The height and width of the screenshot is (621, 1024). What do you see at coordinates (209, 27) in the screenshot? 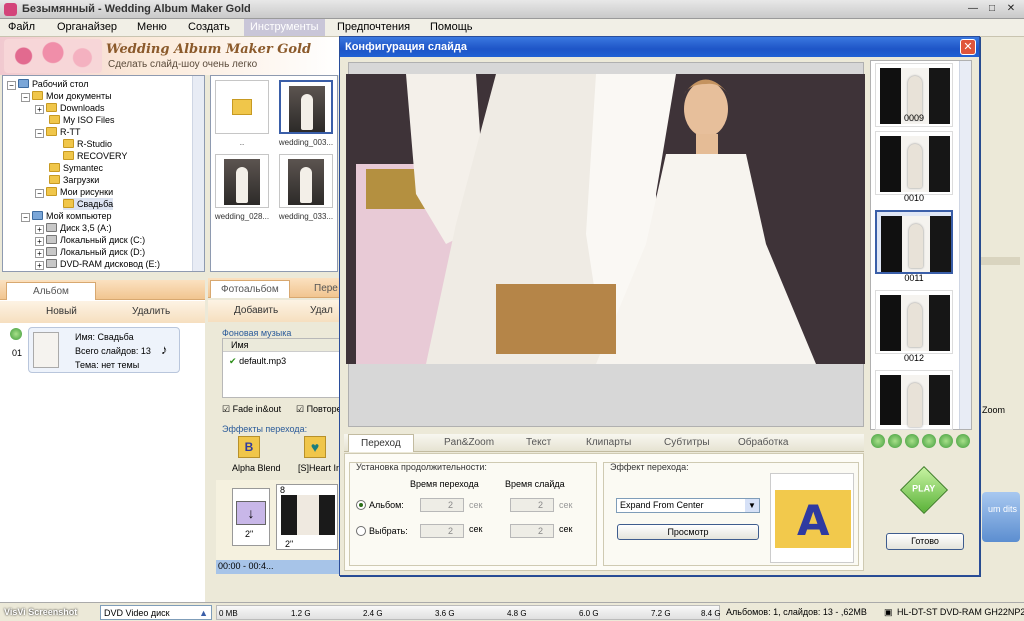
I see `menu-create: Создать` at bounding box center [209, 27].